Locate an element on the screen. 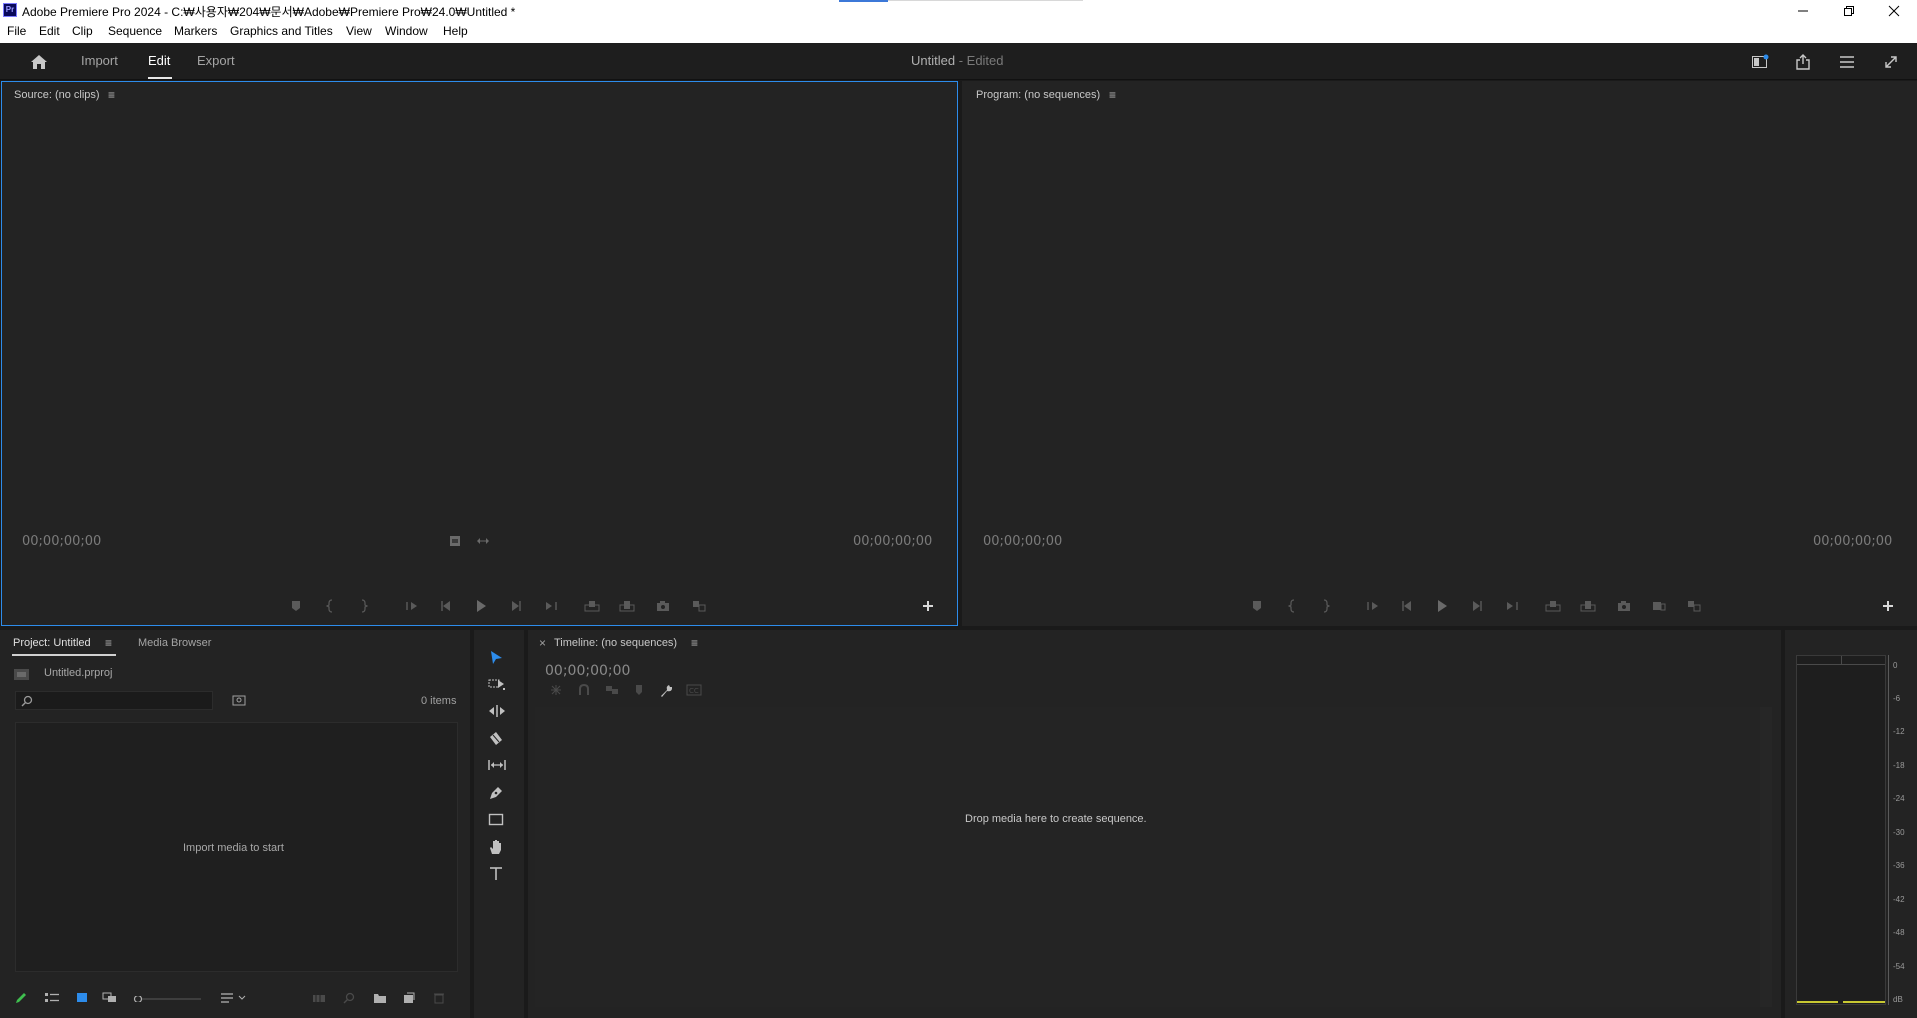 The image size is (1917, 1018). find-button is located at coordinates (349, 998).